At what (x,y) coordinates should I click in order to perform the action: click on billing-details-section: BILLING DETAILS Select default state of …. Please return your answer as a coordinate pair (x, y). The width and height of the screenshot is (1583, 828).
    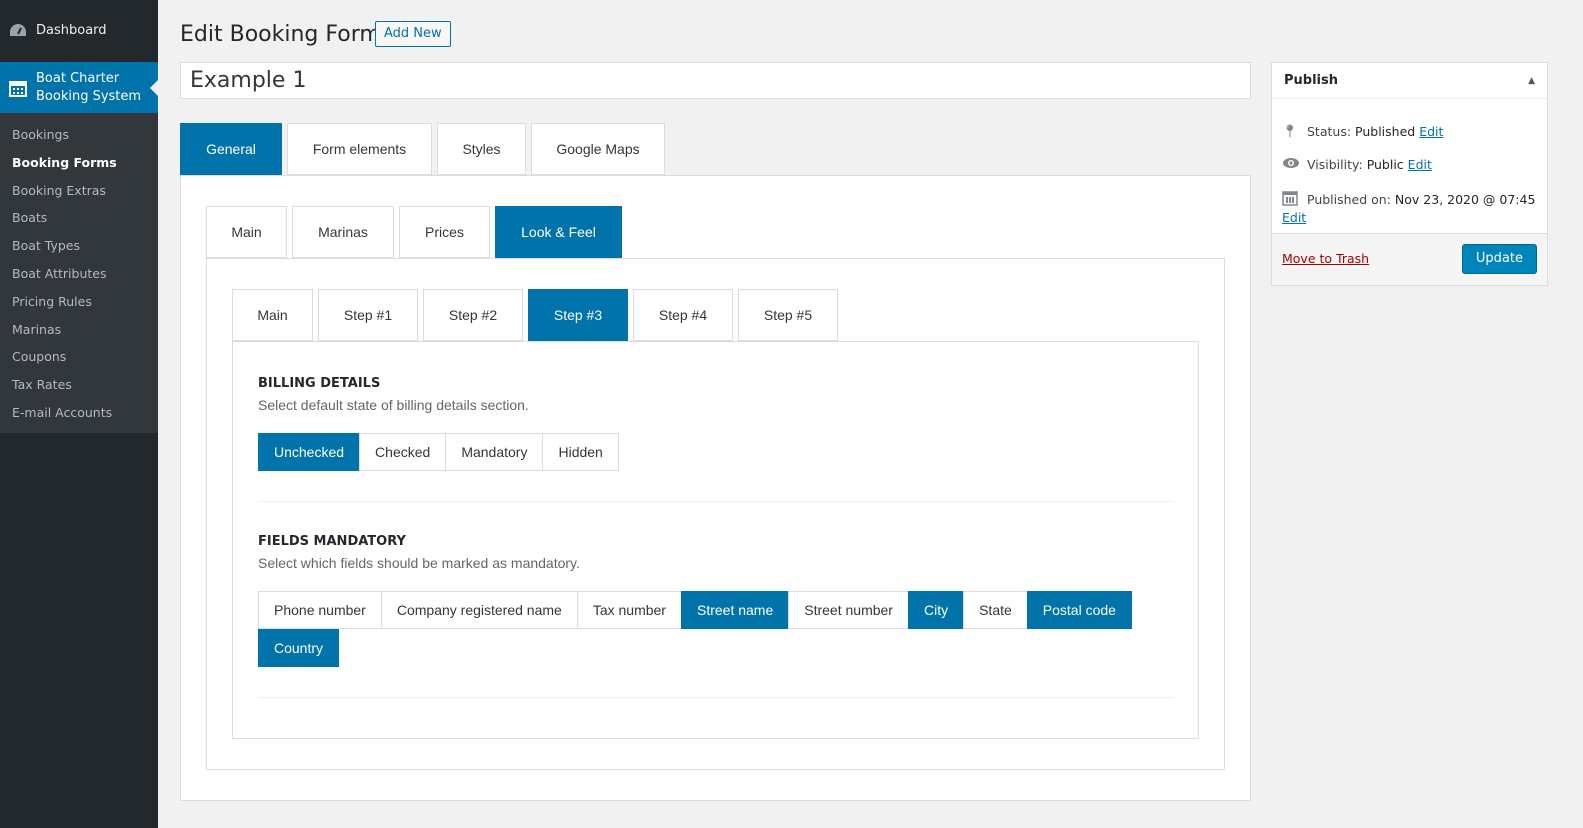
    Looking at the image, I should click on (716, 439).